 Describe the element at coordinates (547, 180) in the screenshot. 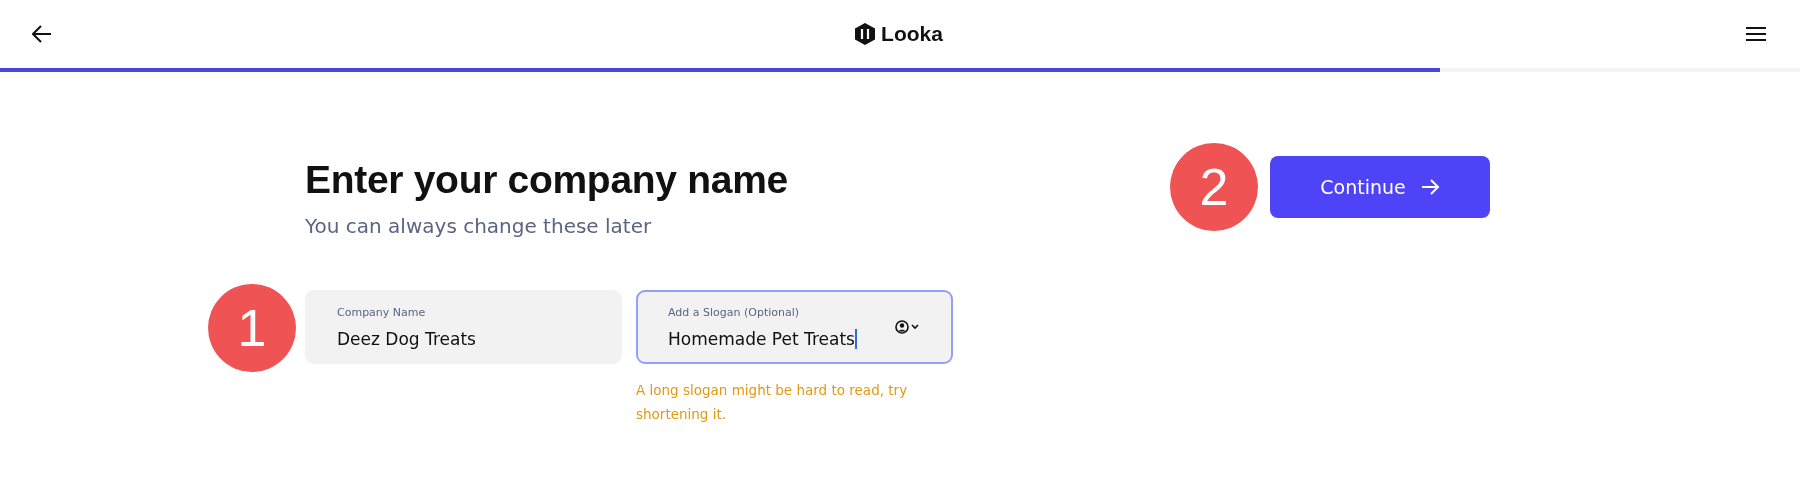

I see `page-heading: Enter your company name` at that location.